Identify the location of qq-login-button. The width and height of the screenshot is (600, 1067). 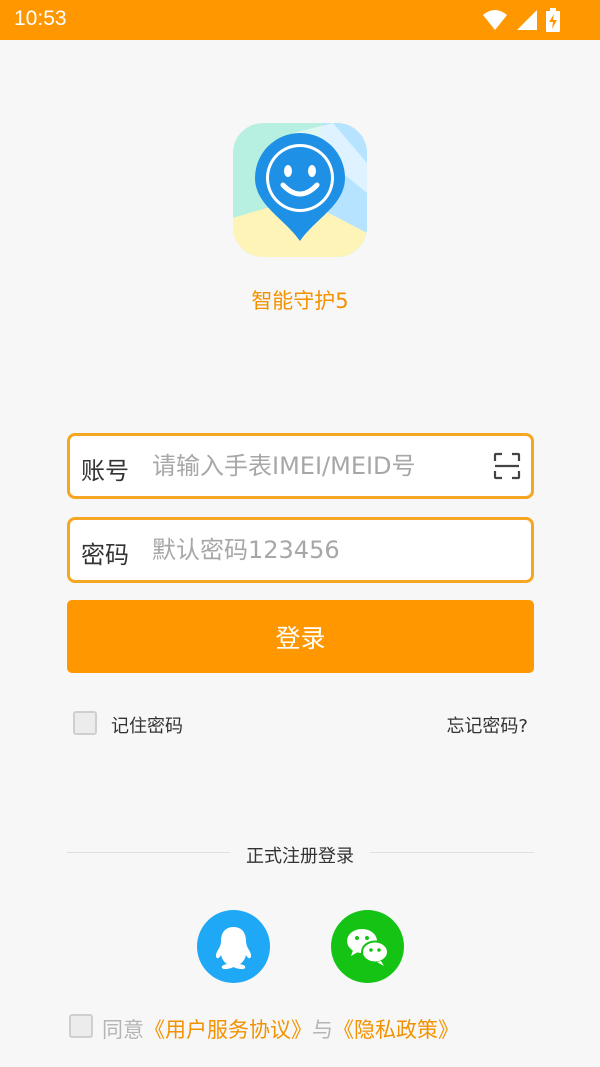
(233, 946).